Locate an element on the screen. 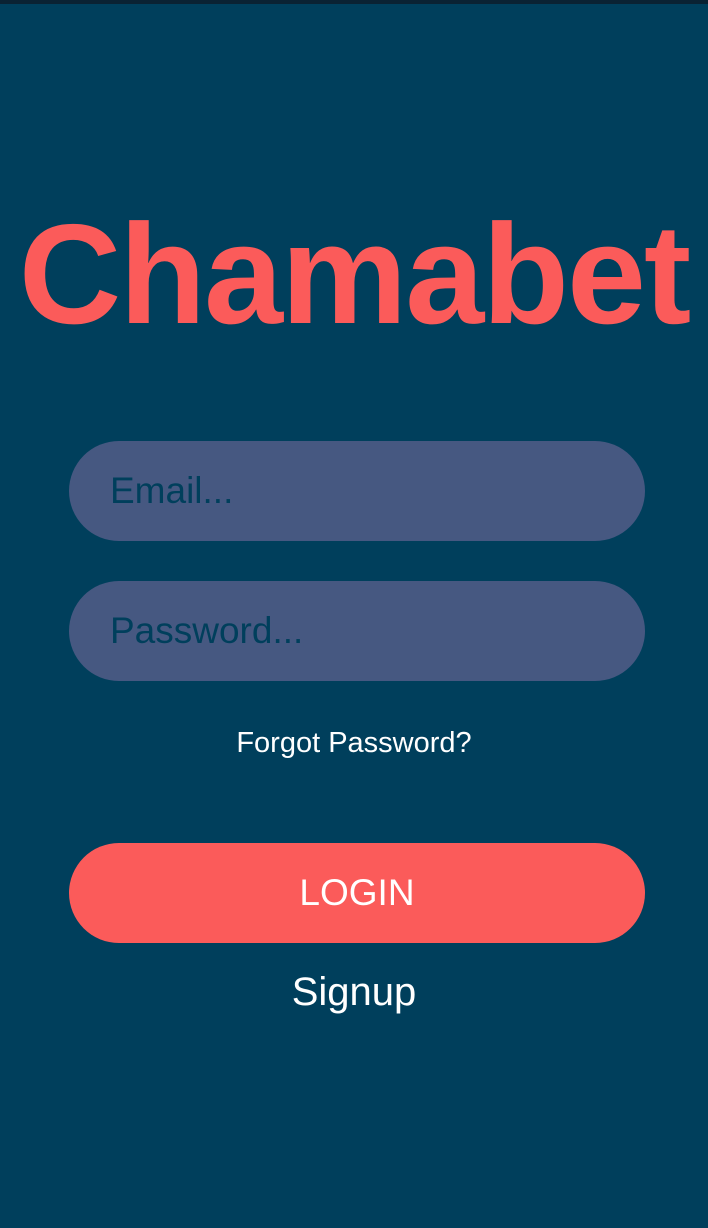 This screenshot has width=708, height=1228. signup-link: Signup is located at coordinates (354, 992).